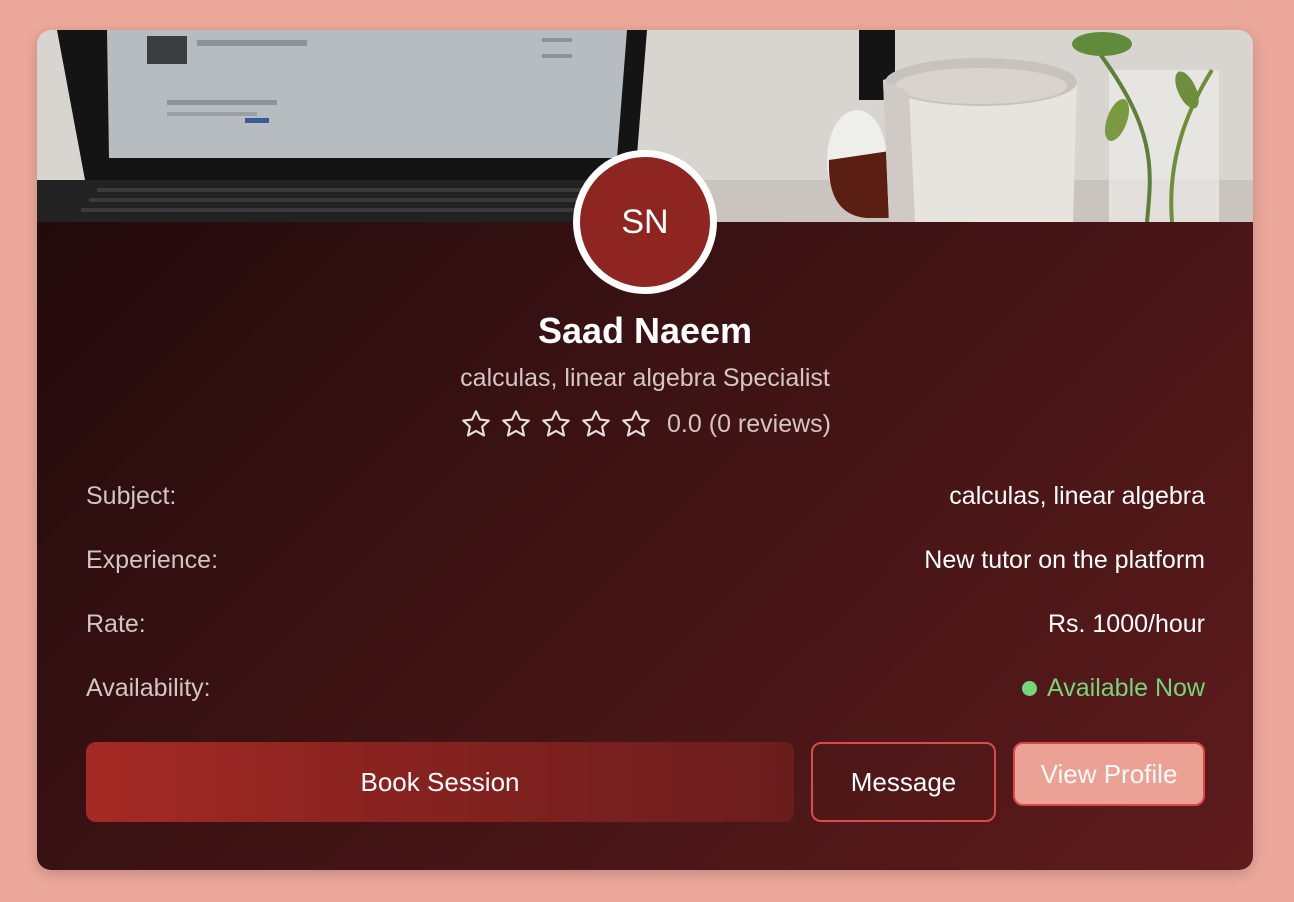 The height and width of the screenshot is (902, 1294). I want to click on avatar-initials: SN, so click(645, 221).